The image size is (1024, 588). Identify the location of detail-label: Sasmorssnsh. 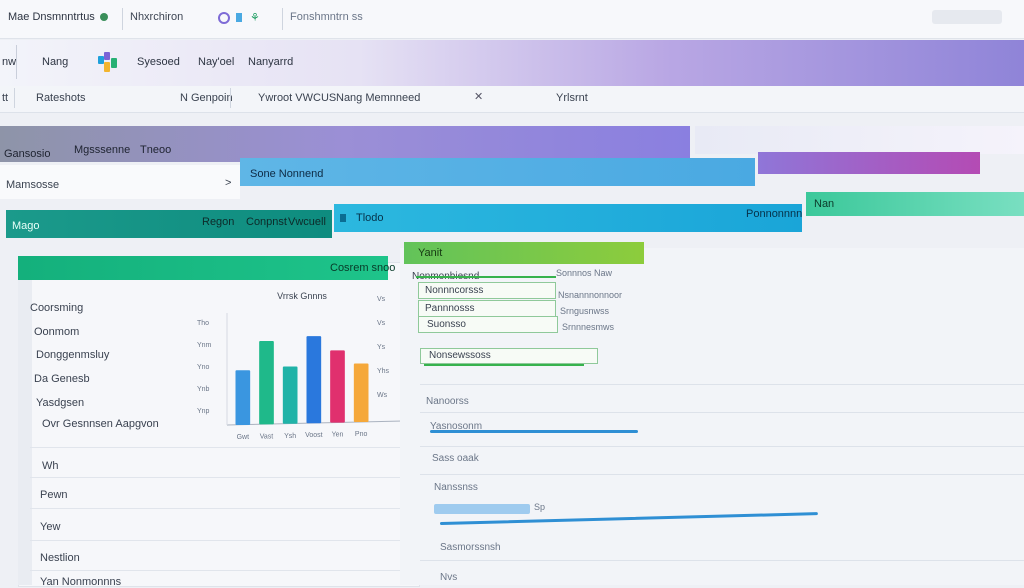
(470, 547).